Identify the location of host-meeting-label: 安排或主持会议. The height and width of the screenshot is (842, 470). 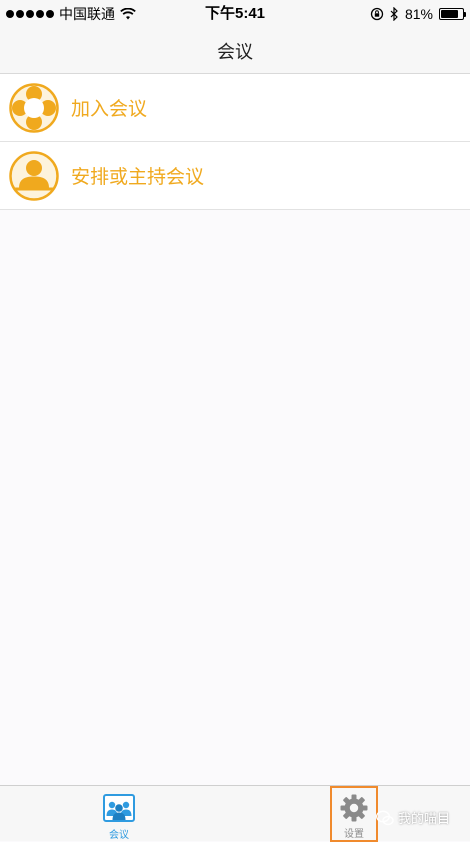
(138, 177).